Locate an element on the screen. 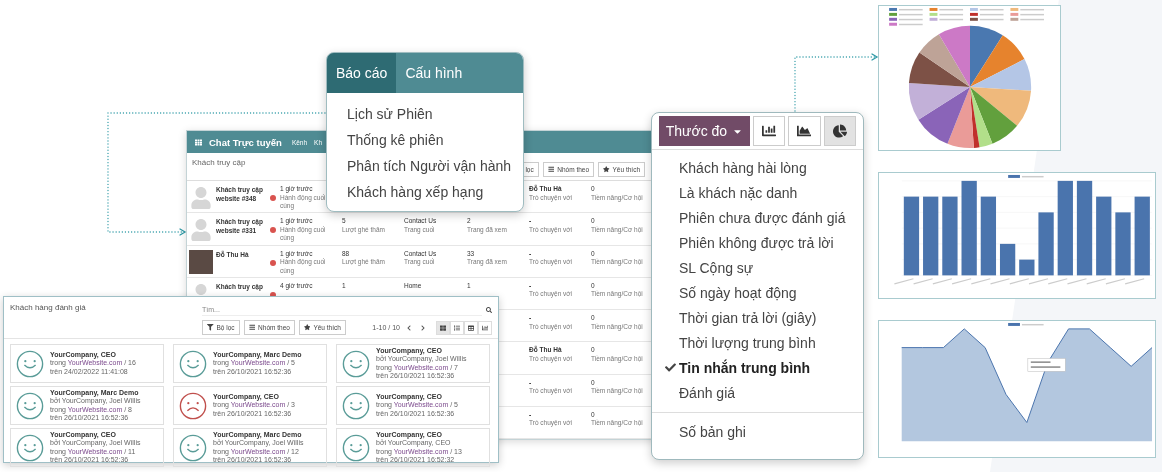  menu-item: Phiên không được trả lời is located at coordinates (757, 242).